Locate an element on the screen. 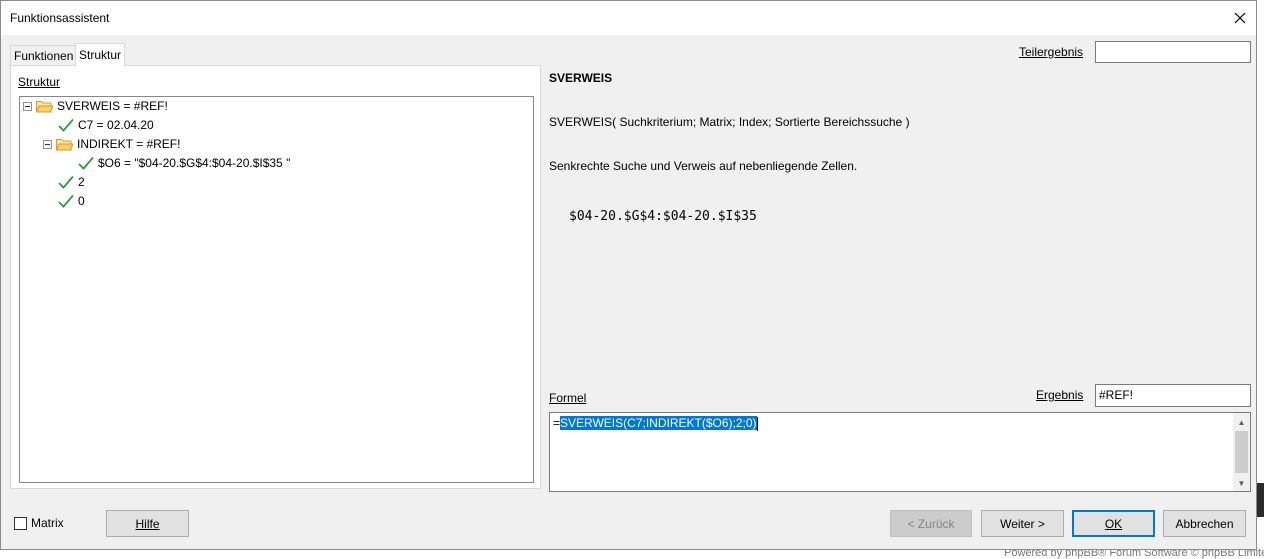 This screenshot has height=559, width=1264. matrix-checkbox is located at coordinates (20, 523).